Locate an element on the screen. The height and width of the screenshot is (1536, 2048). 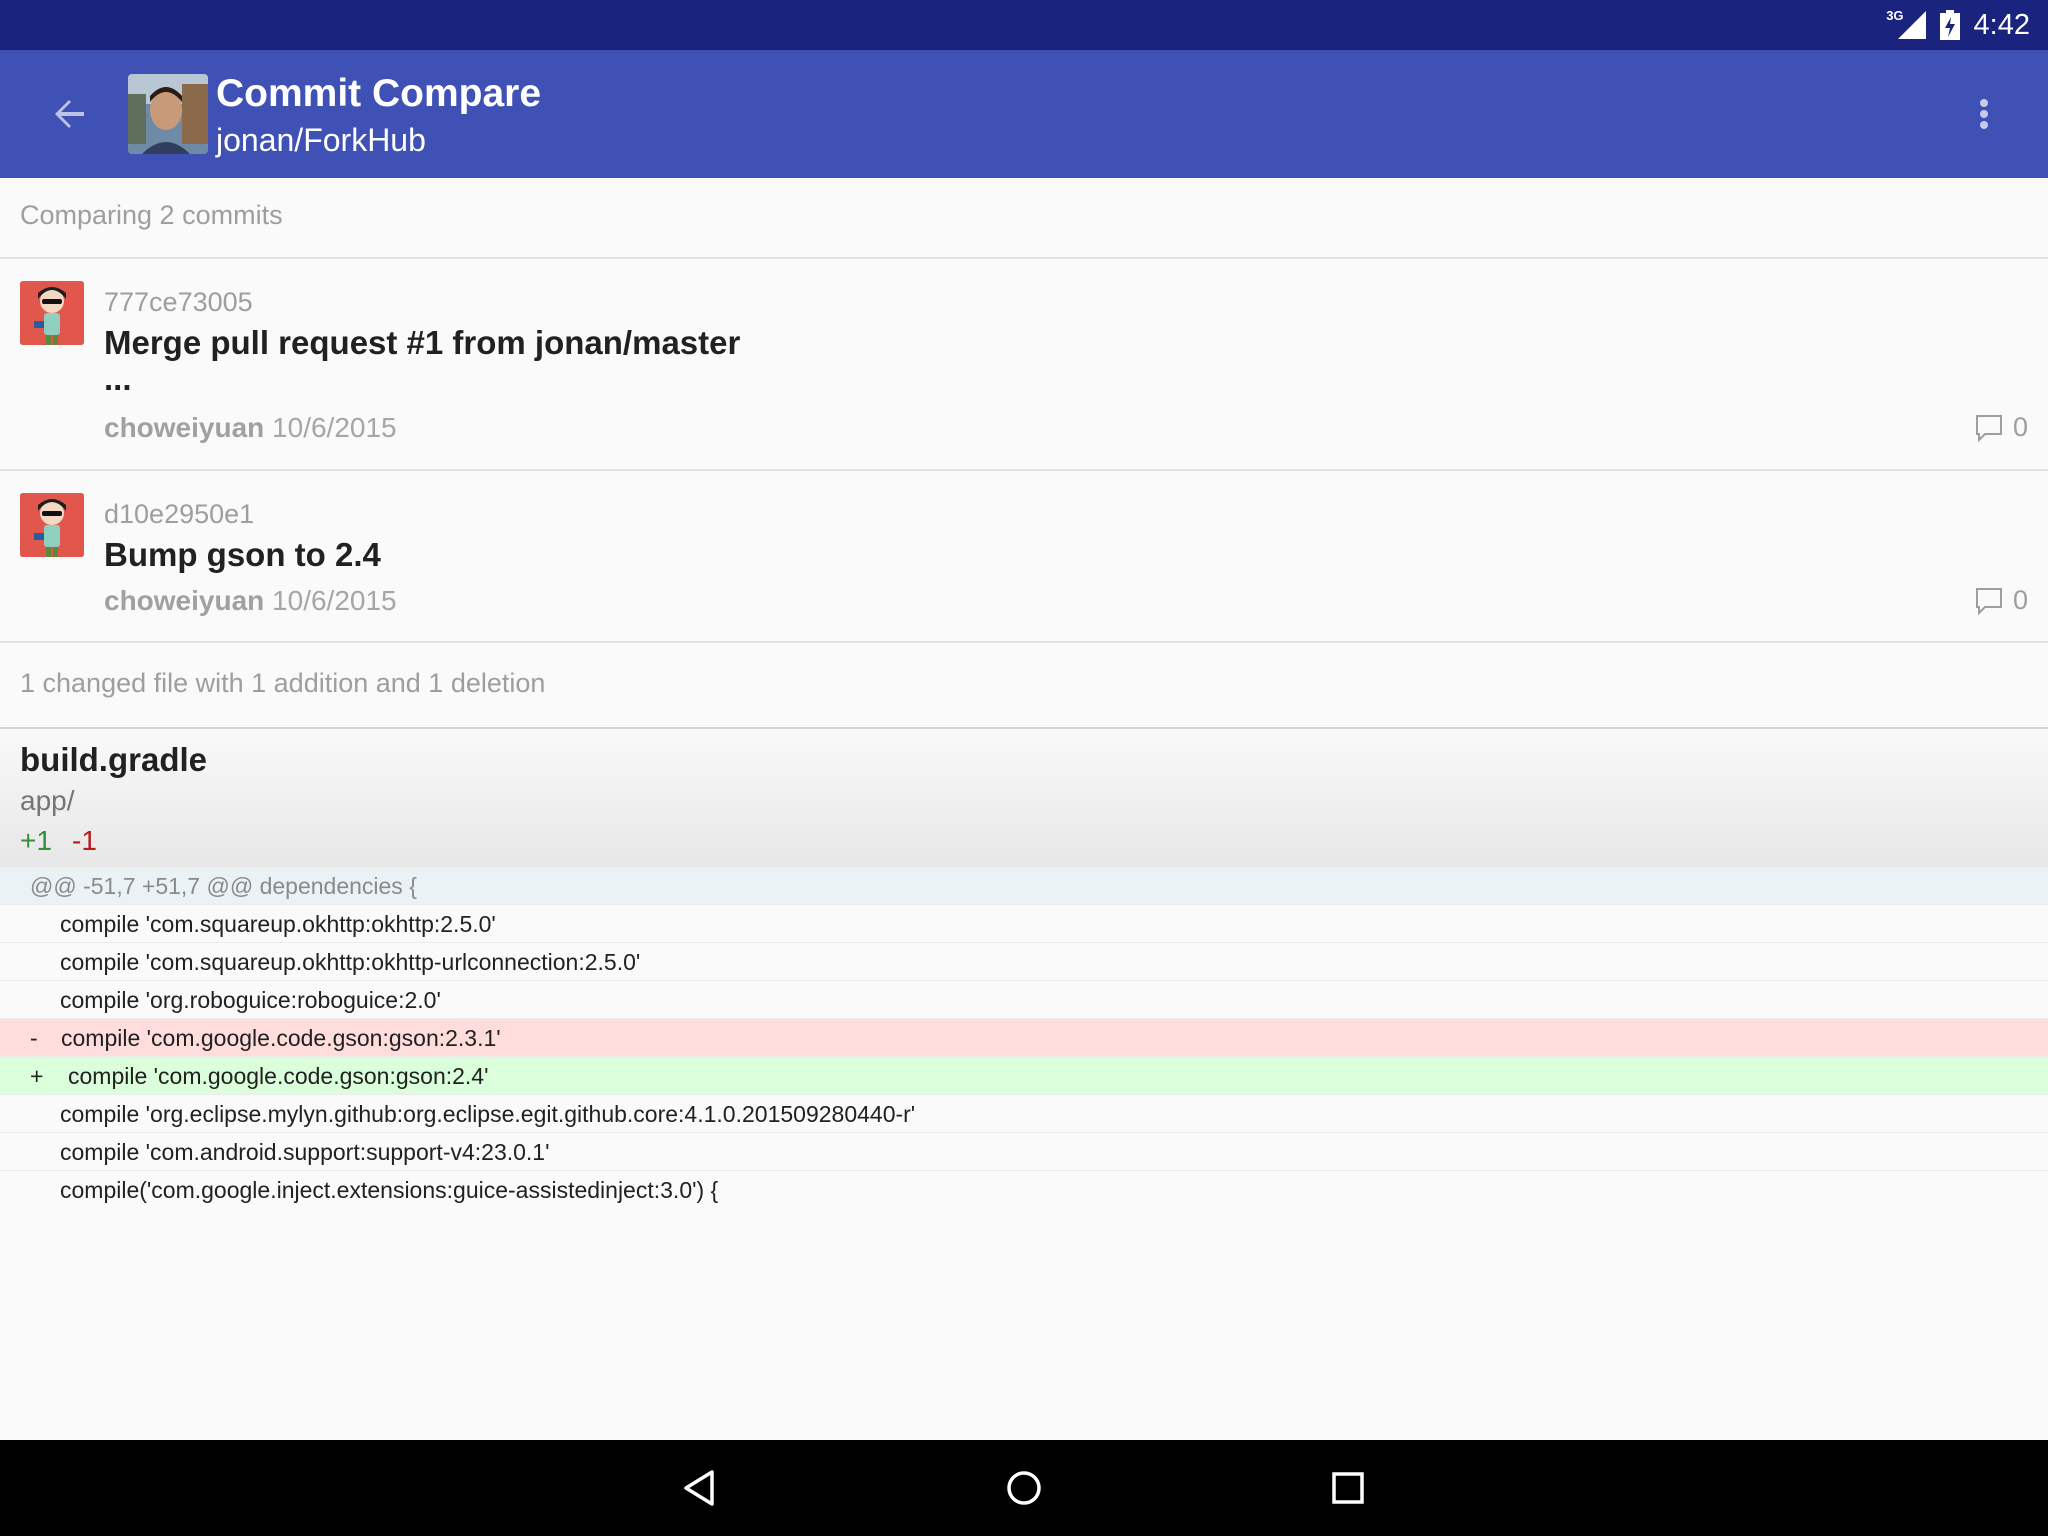
navigation-bar is located at coordinates (1024, 1488).